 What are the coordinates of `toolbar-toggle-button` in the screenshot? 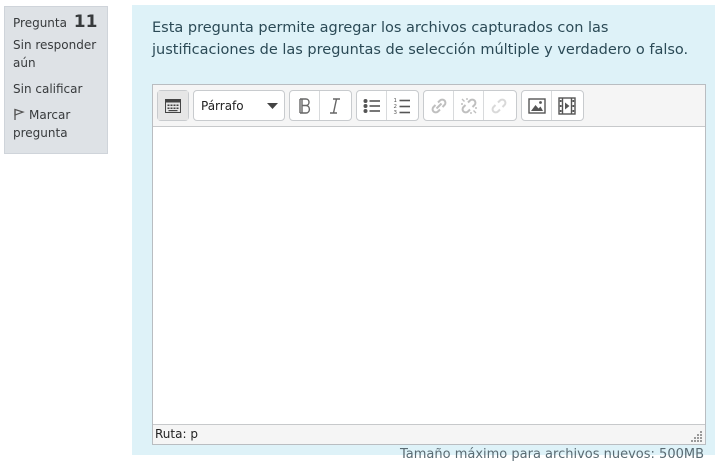 It's located at (173, 105).